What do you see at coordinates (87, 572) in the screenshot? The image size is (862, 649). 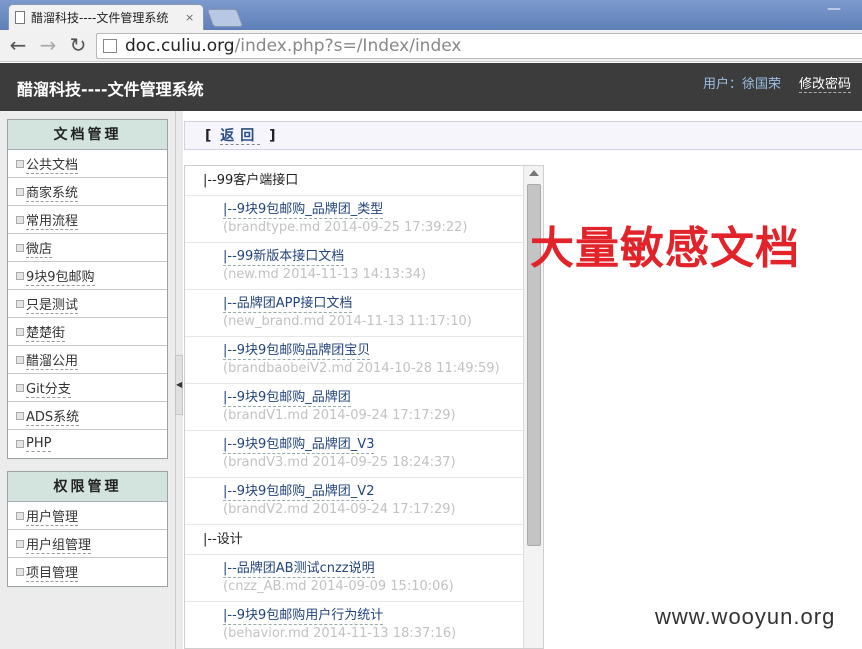 I see `sidebar-item: 项目管理` at bounding box center [87, 572].